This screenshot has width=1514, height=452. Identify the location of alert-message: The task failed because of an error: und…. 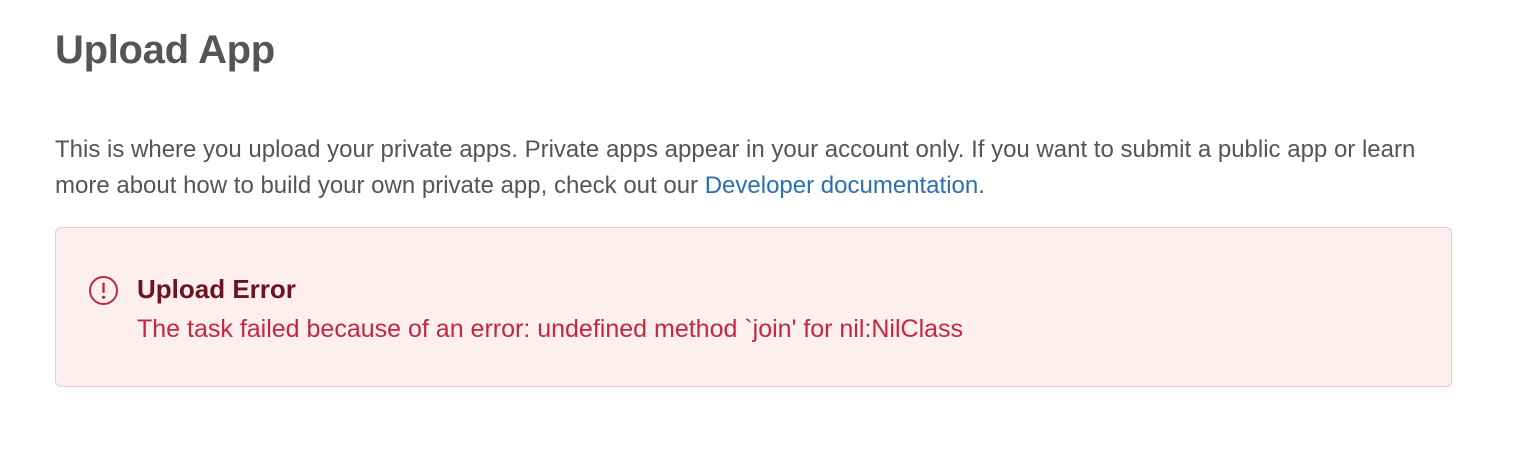
(550, 329).